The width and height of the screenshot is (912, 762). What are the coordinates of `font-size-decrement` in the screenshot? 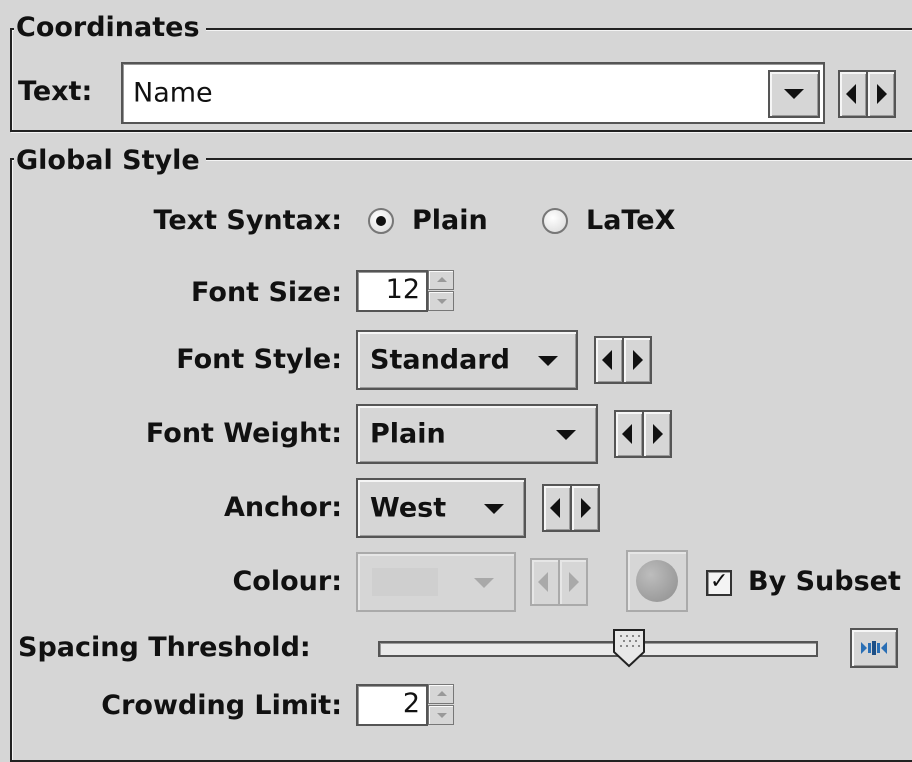 It's located at (441, 301).